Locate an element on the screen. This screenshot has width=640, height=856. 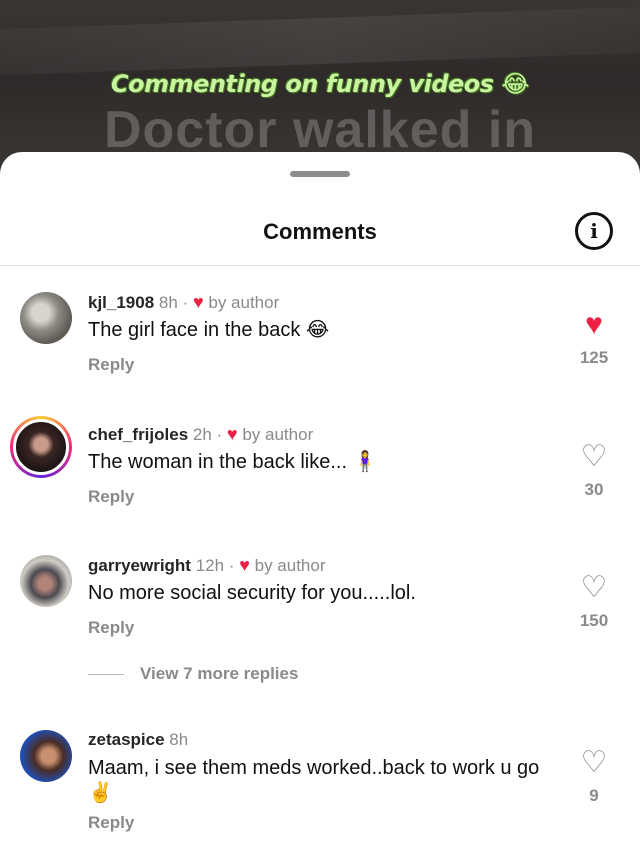
comment-time: 2h is located at coordinates (202, 434).